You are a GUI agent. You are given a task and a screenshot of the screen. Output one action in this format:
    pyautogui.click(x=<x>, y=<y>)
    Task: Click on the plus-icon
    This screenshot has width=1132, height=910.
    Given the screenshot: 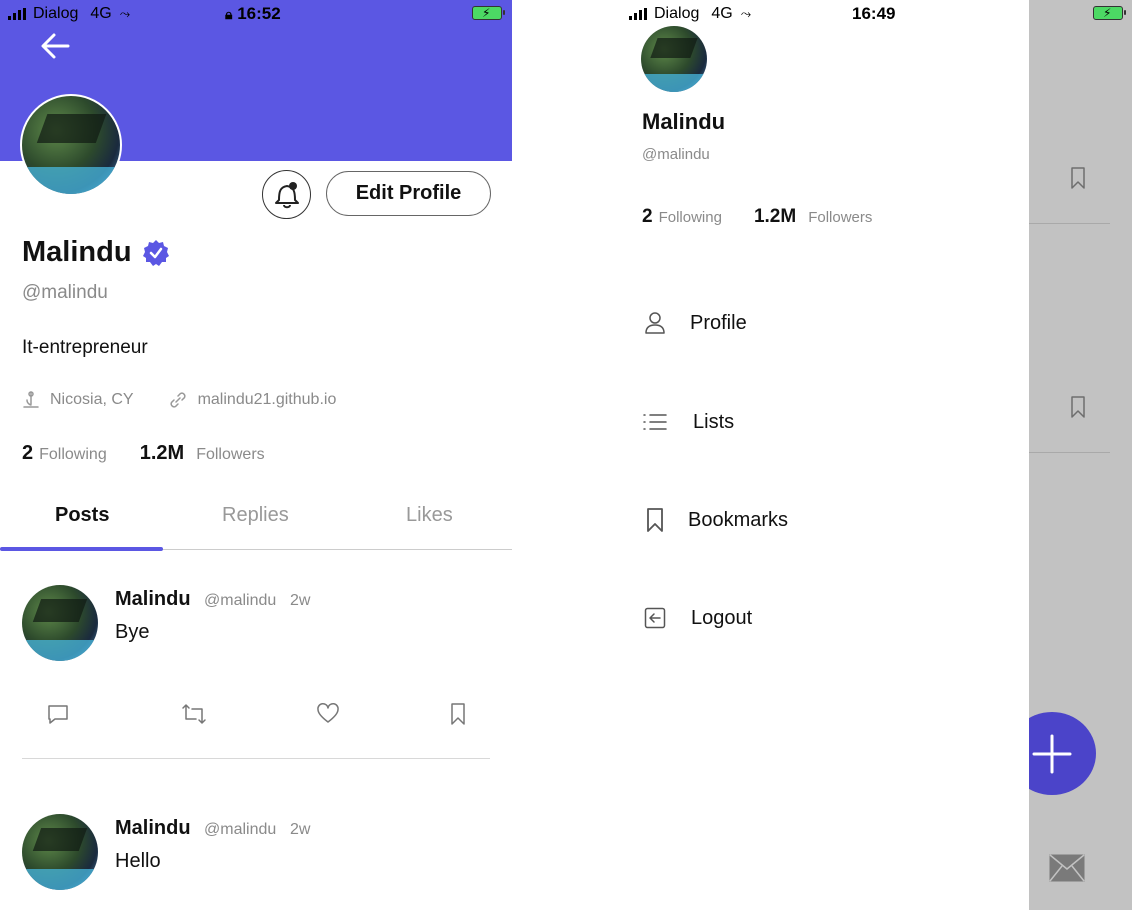 What is the action you would take?
    pyautogui.click(x=1052, y=753)
    